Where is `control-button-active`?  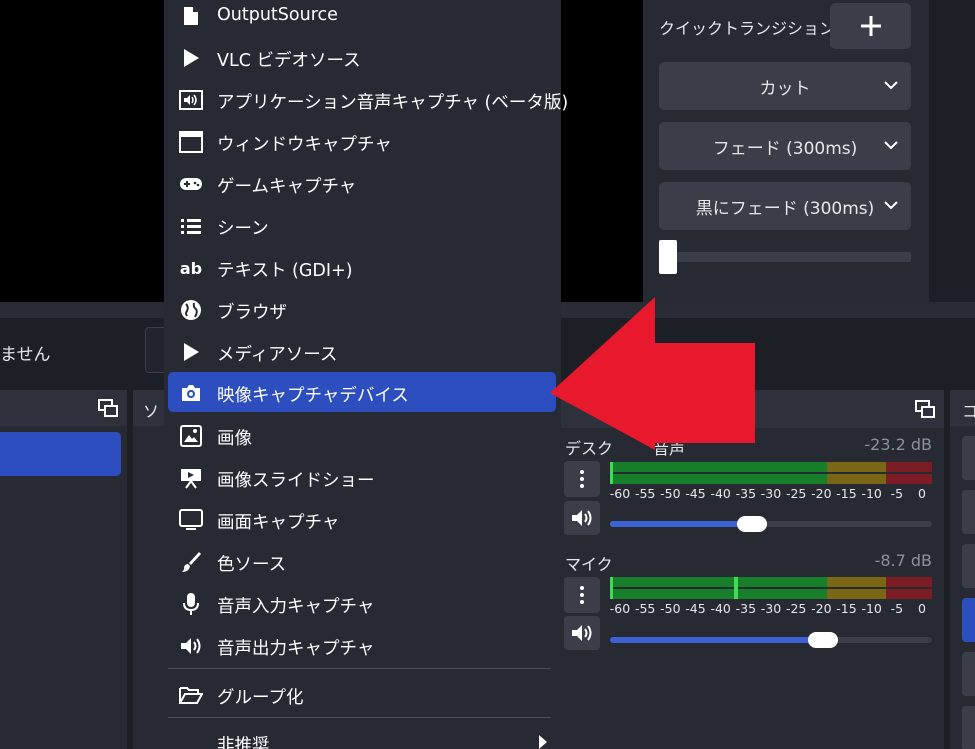 control-button-active is located at coordinates (968, 620).